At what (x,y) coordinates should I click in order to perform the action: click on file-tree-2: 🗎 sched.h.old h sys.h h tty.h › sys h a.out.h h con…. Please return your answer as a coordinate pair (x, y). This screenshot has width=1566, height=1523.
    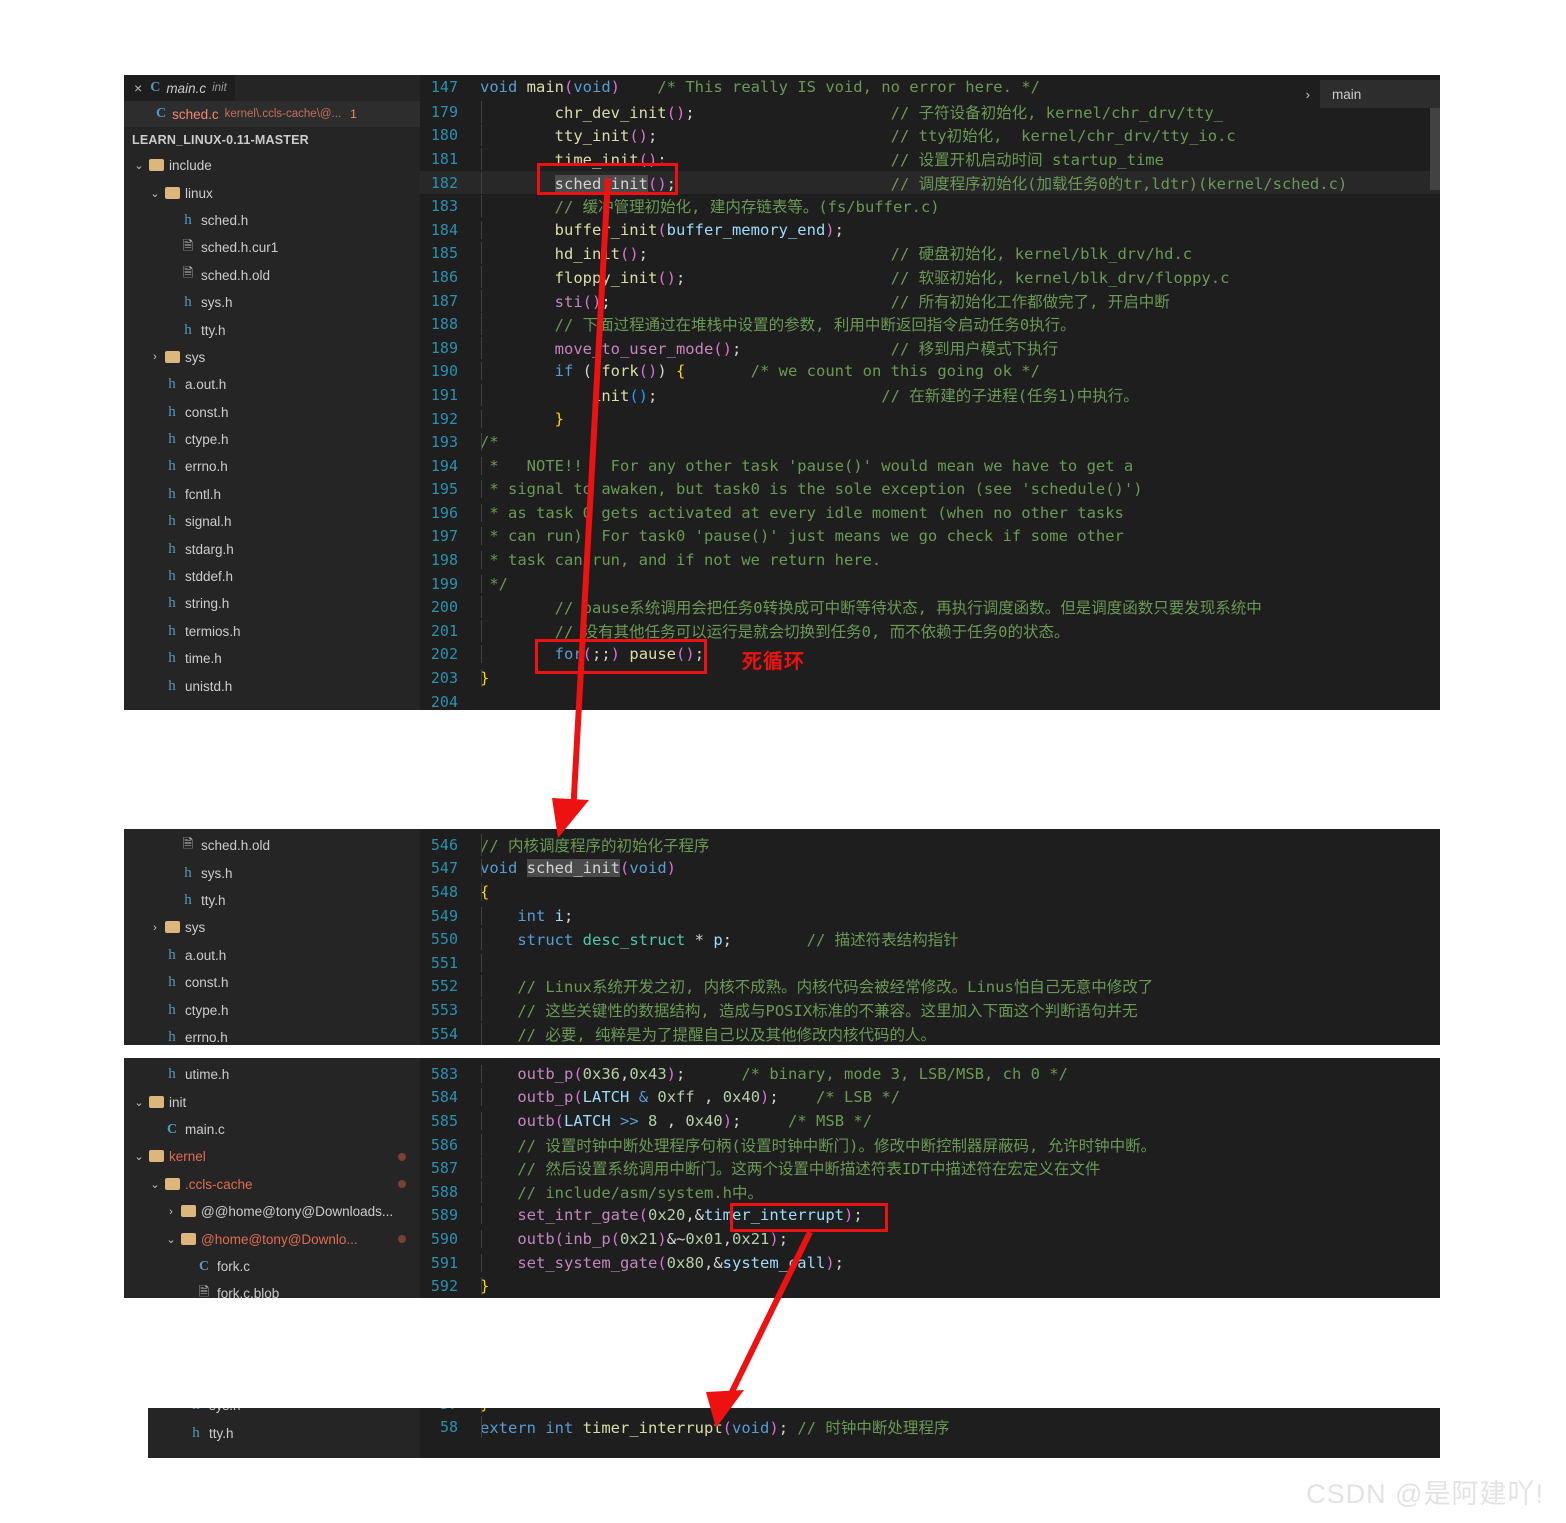
    Looking at the image, I should click on (272, 937).